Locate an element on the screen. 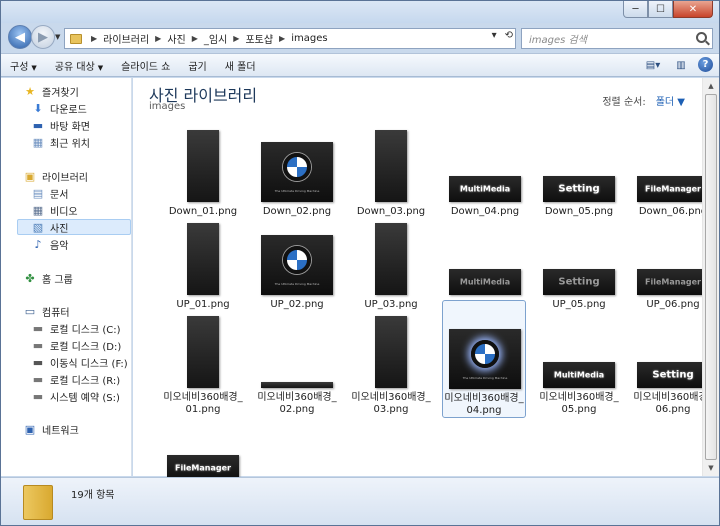 Image resolution: width=720 pixels, height=526 pixels. back-button: ◀ is located at coordinates (20, 37).